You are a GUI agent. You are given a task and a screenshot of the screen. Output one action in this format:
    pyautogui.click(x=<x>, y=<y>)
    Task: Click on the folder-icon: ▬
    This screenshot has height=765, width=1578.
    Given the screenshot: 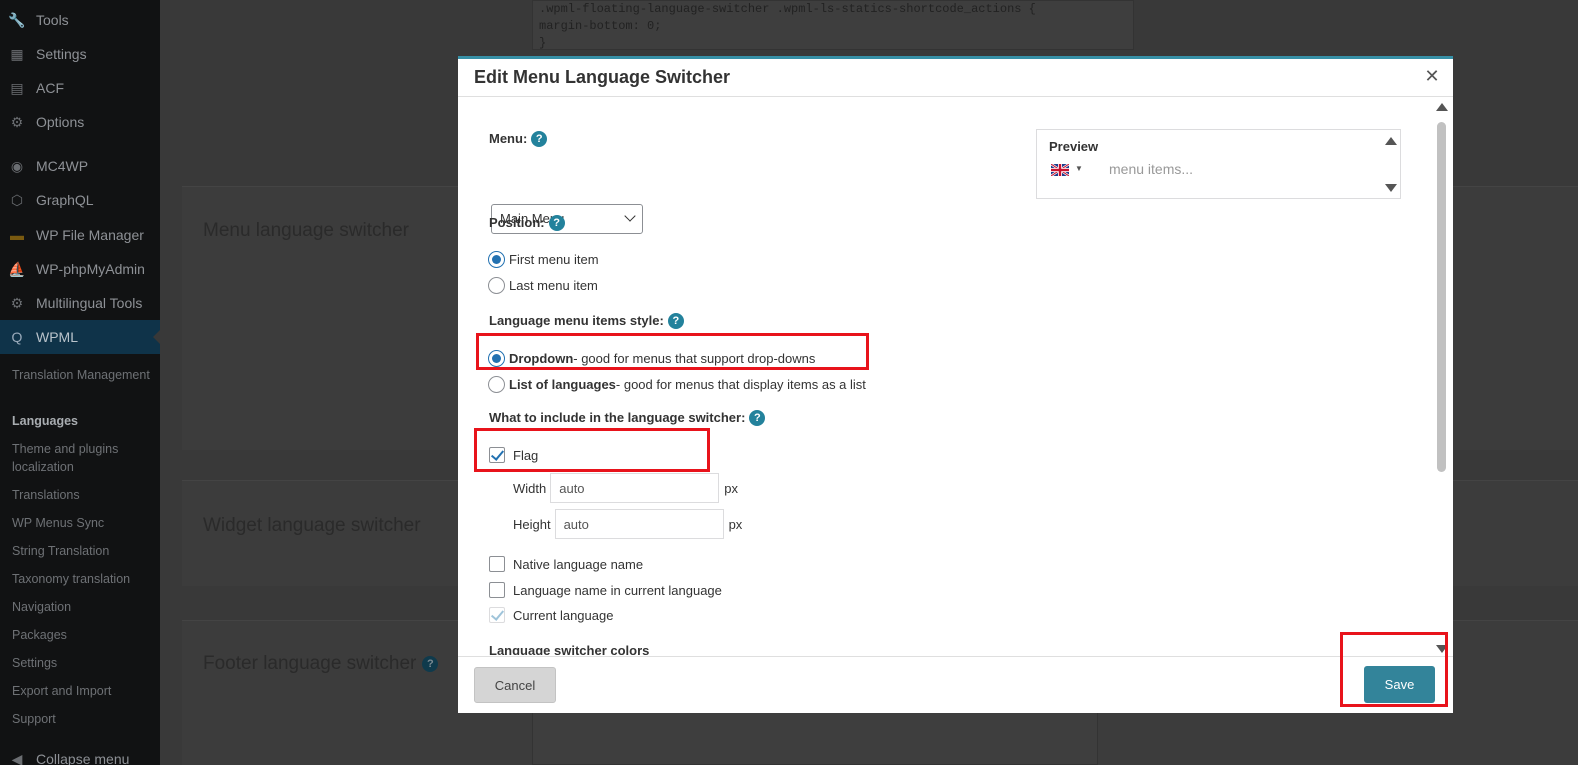 What is the action you would take?
    pyautogui.click(x=17, y=235)
    